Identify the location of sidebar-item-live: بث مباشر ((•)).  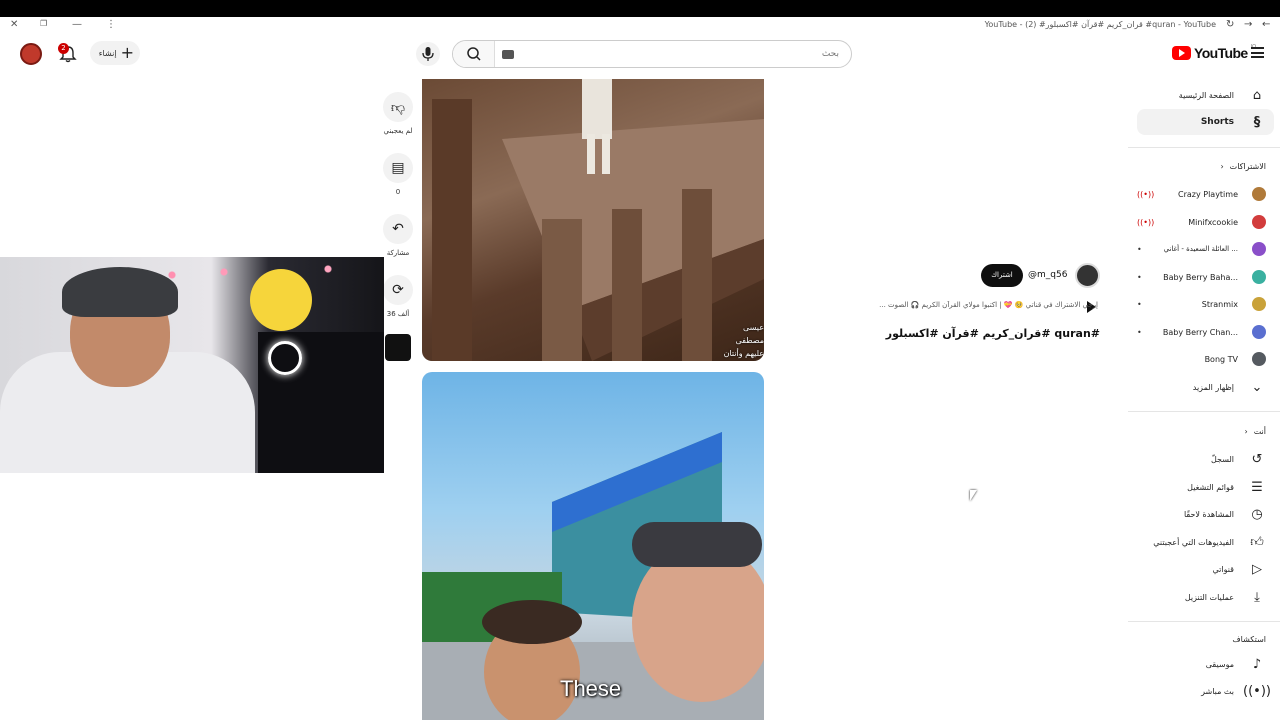
(1205, 691).